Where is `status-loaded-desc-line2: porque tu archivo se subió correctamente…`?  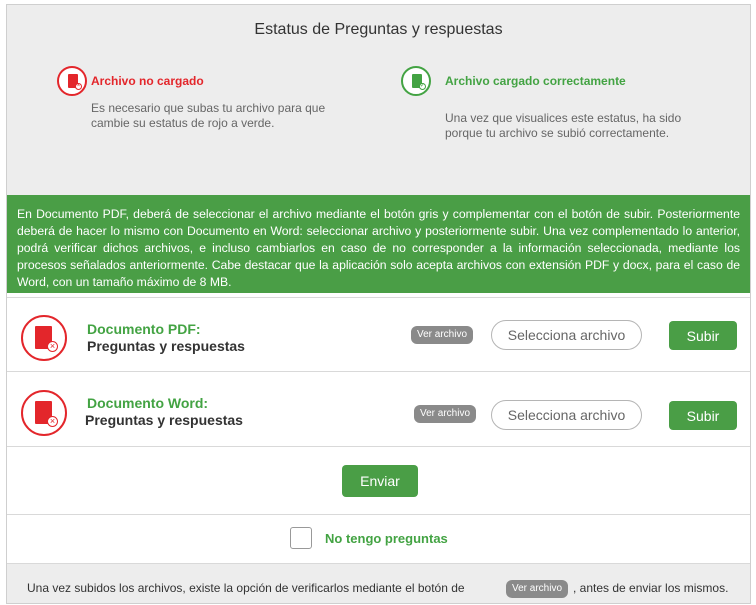 status-loaded-desc-line2: porque tu archivo se subió correctamente… is located at coordinates (557, 133).